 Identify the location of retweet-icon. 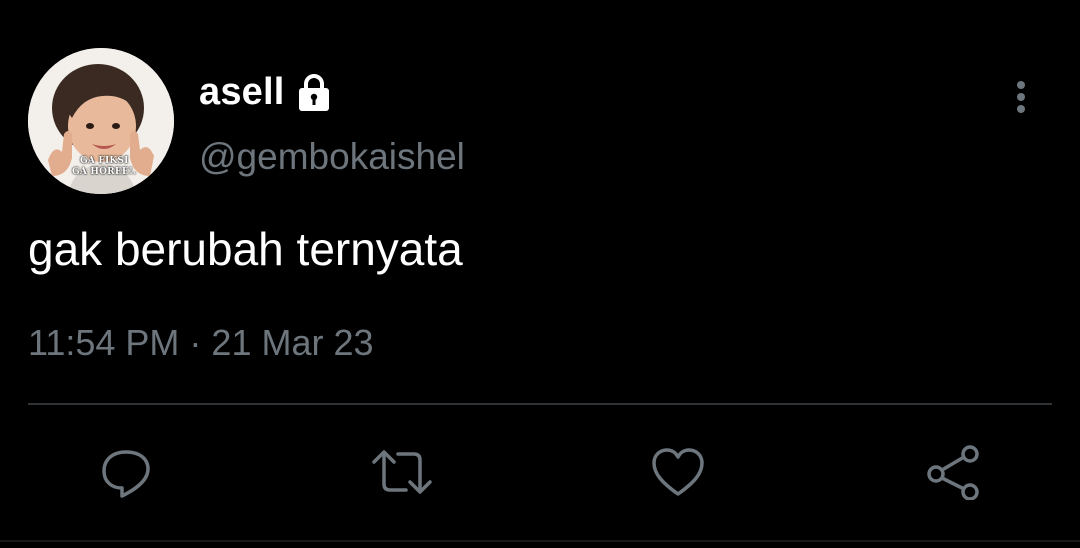
(402, 472).